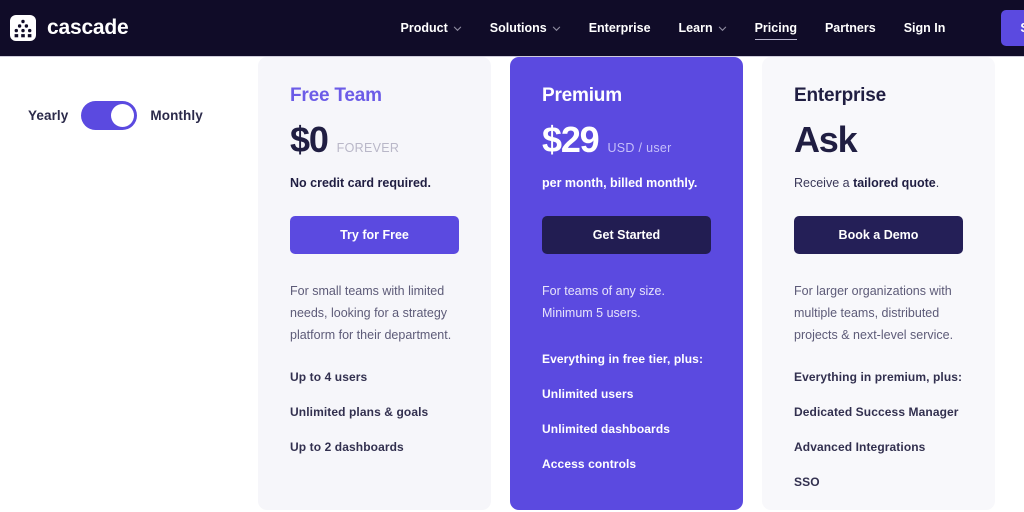 This screenshot has width=1024, height=512. I want to click on nav-label-learn: Learn, so click(695, 28).